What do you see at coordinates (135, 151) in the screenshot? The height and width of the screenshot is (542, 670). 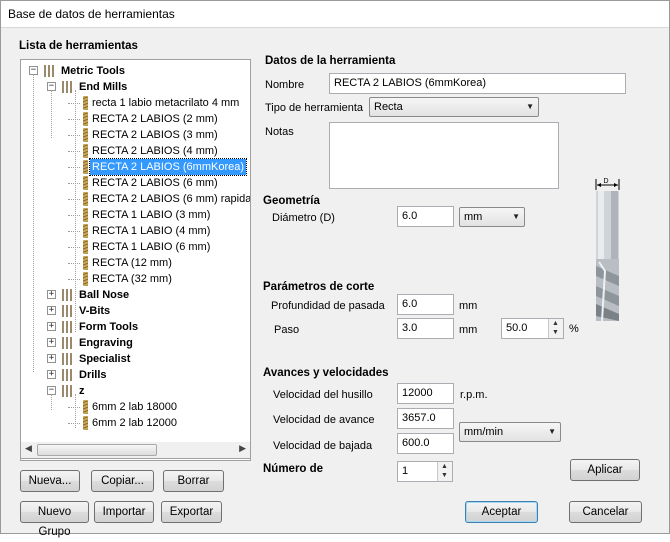 I see `tree-item: RECTA 2 LABIOS (4 mm)` at bounding box center [135, 151].